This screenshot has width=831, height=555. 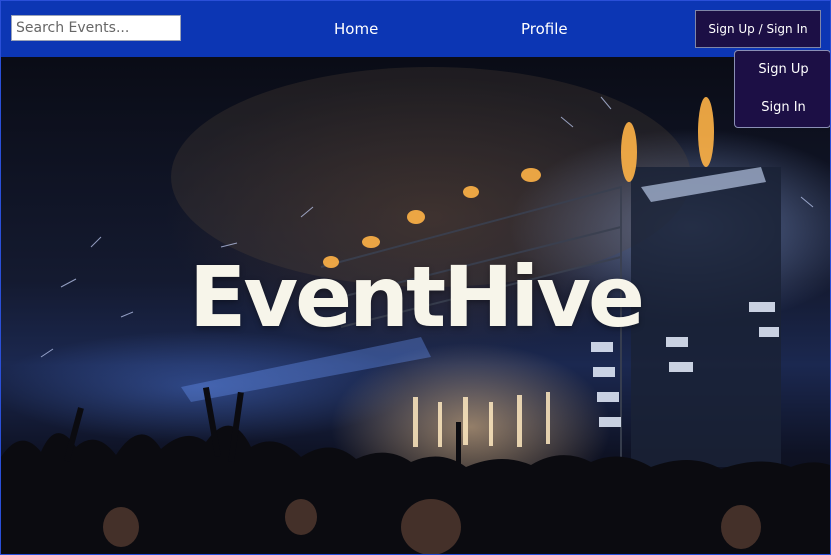 I want to click on search-input, so click(x=96, y=28).